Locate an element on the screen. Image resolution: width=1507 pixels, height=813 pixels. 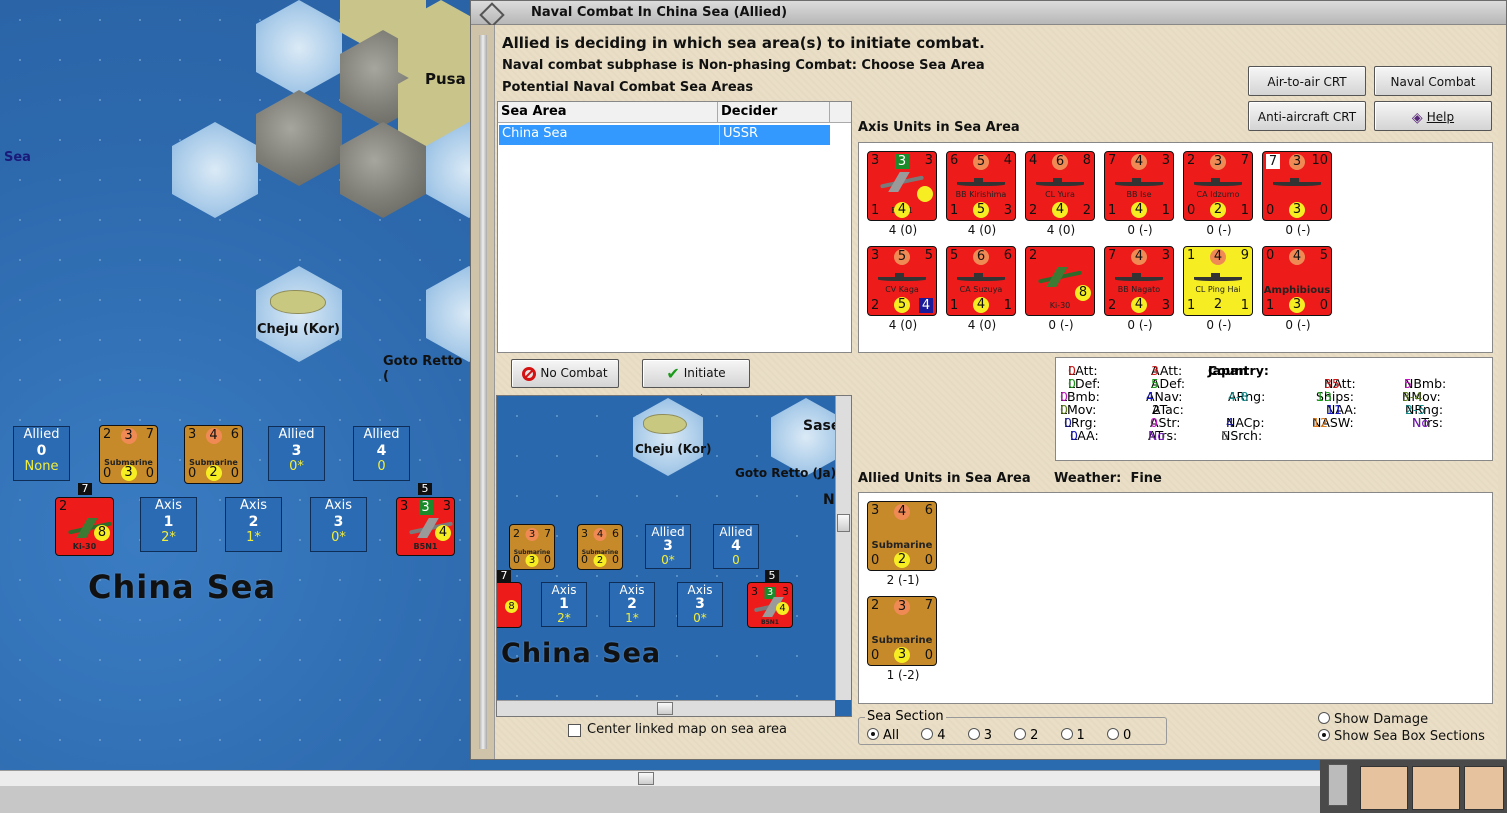
sea-box-axis-3: Axis 3 0* is located at coordinates (338, 524).